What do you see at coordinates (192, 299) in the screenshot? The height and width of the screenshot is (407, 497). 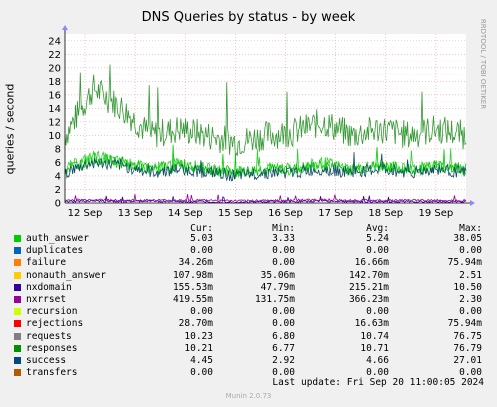 I see `legend-cur: 419.55m` at bounding box center [192, 299].